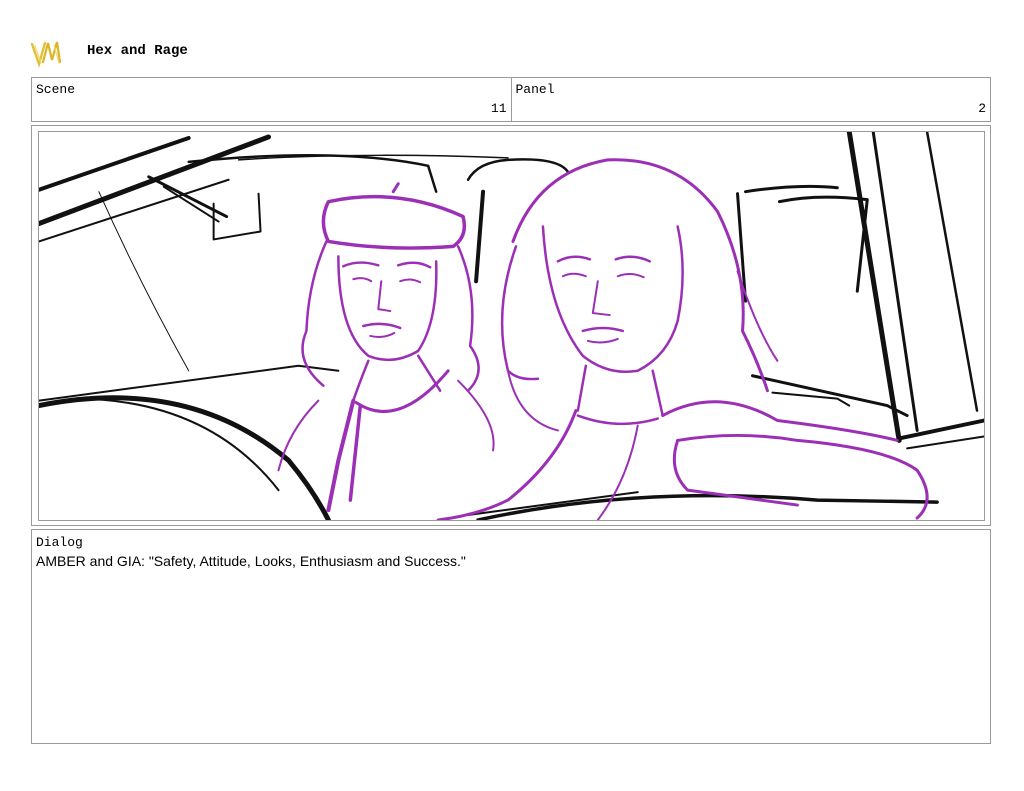  I want to click on panel-cell: Panel 2, so click(750, 99).